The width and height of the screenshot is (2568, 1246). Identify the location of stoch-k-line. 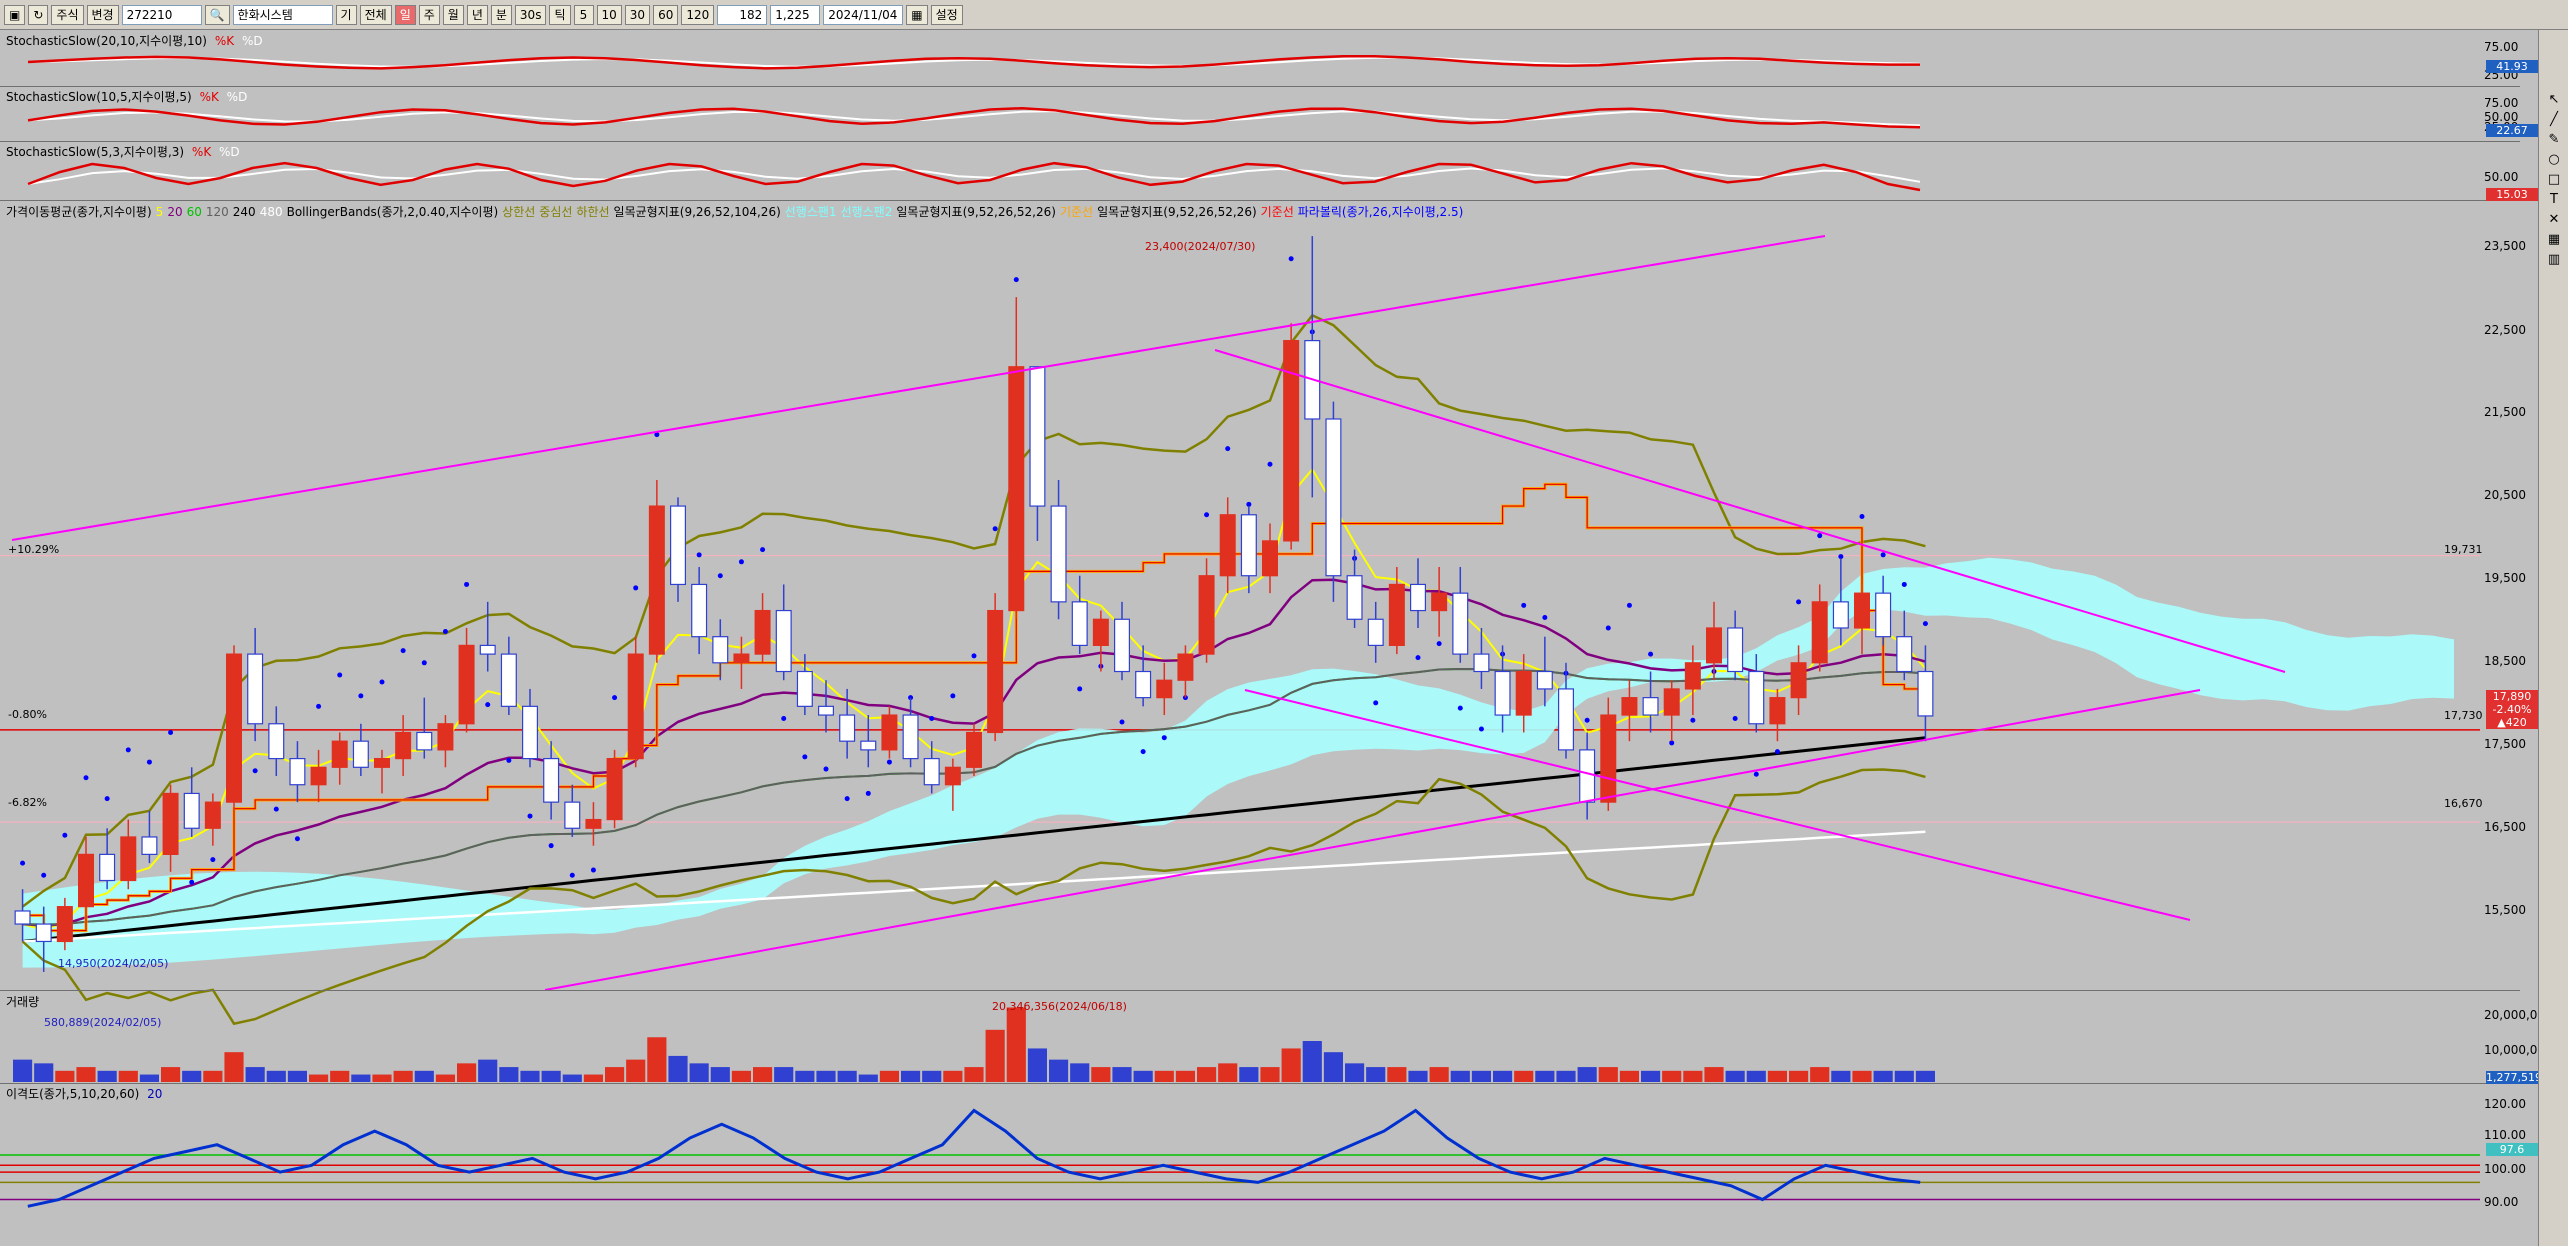
(973, 62).